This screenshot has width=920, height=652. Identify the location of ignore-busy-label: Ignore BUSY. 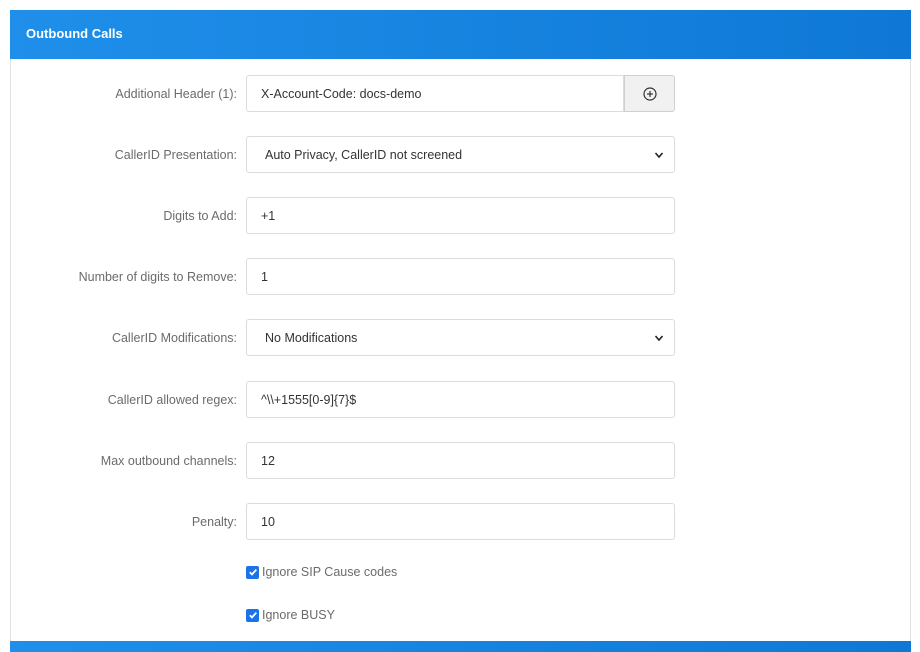
(298, 615).